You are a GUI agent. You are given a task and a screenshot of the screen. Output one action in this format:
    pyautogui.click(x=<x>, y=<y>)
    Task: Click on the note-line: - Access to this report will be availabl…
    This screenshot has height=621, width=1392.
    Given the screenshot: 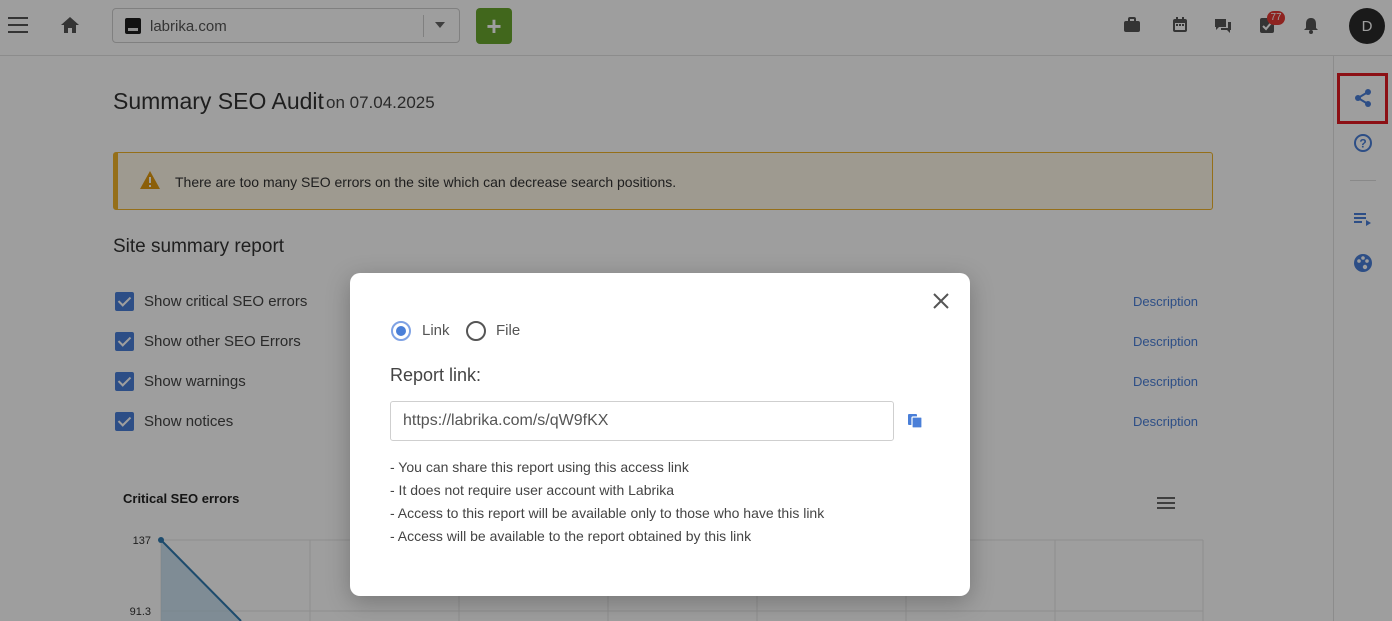 What is the action you would take?
    pyautogui.click(x=607, y=513)
    